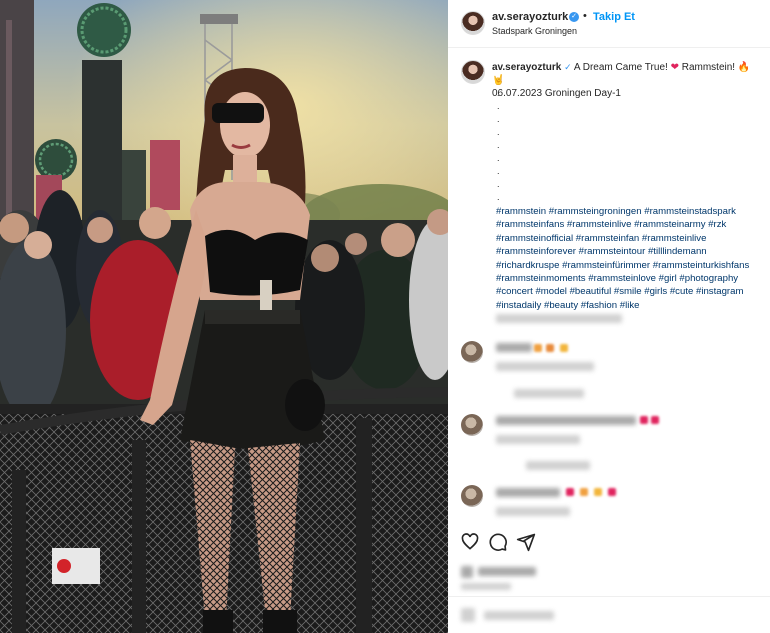  What do you see at coordinates (609, 596) in the screenshot?
I see `divider` at bounding box center [609, 596].